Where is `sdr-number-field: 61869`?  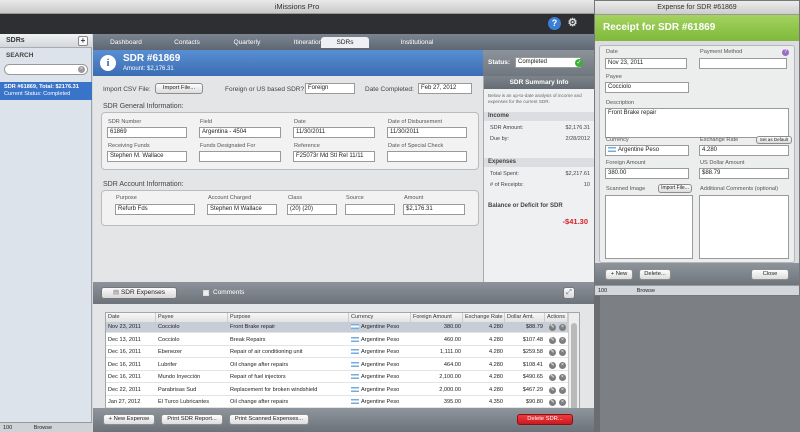 sdr-number-field: 61869 is located at coordinates (147, 132).